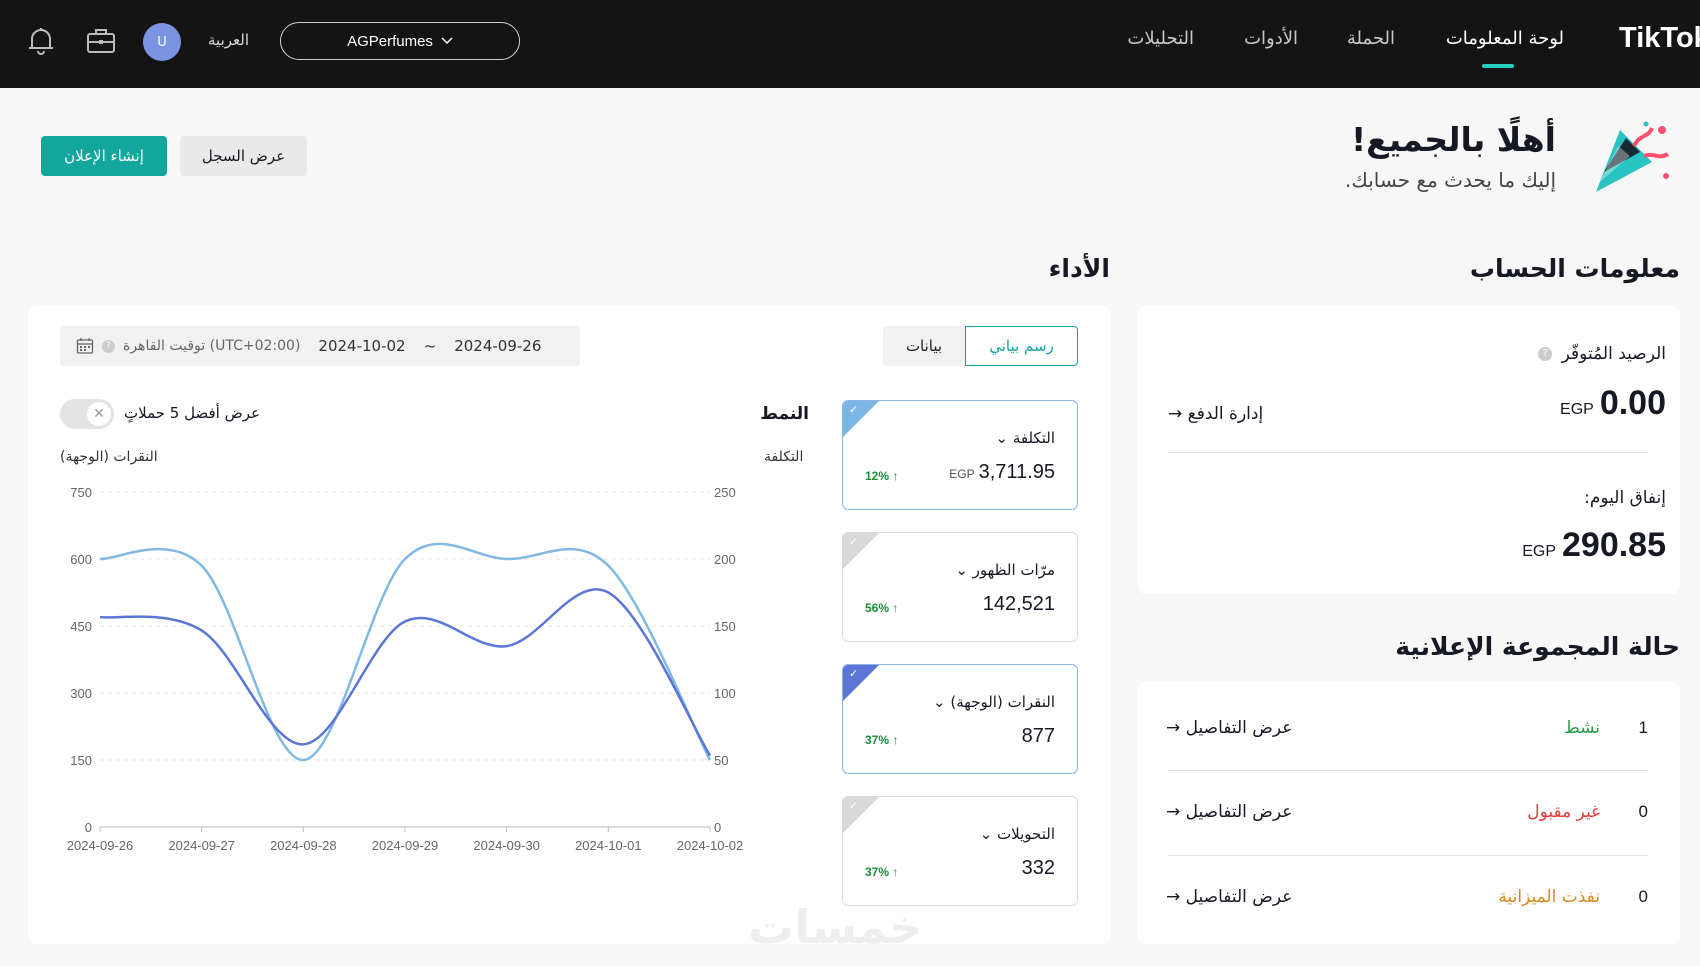 This screenshot has width=1700, height=966. What do you see at coordinates (1549, 897) in the screenshot?
I see `status-name: نفذت الميزانية` at bounding box center [1549, 897].